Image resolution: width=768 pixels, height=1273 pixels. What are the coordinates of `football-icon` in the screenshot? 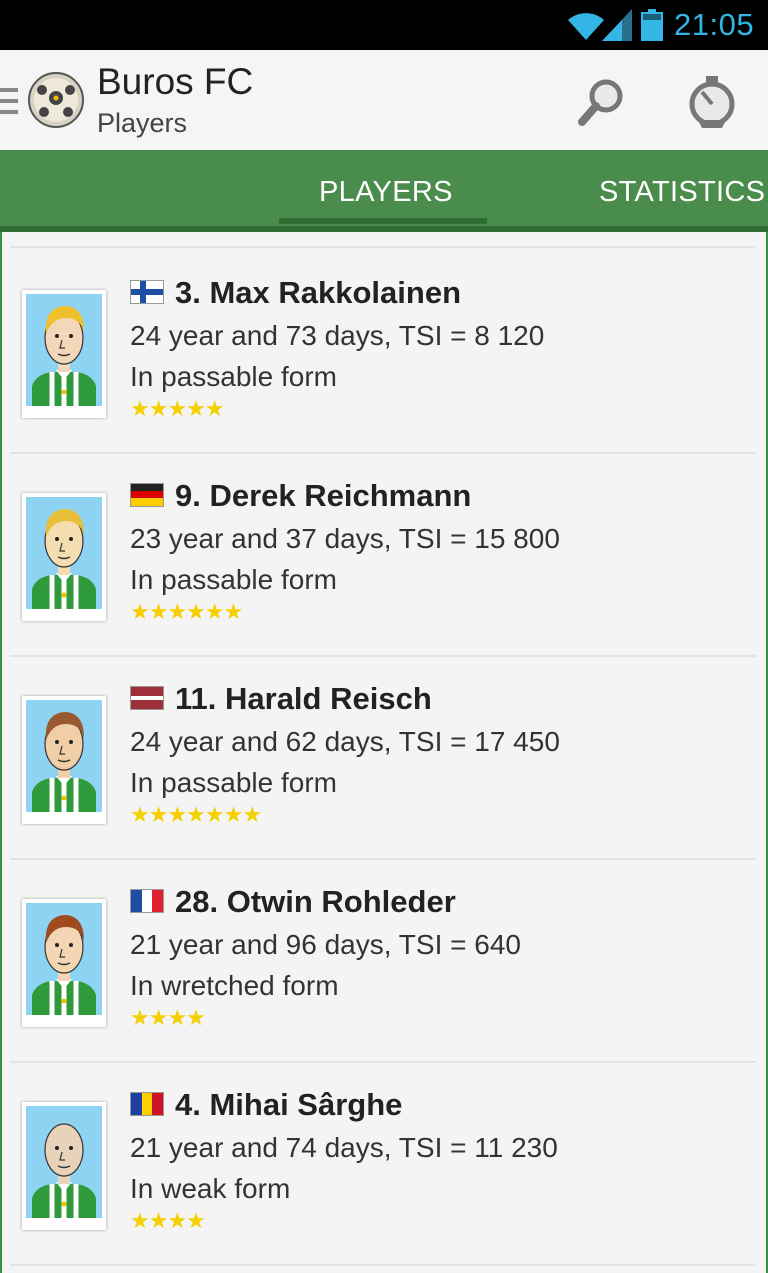 It's located at (56, 99).